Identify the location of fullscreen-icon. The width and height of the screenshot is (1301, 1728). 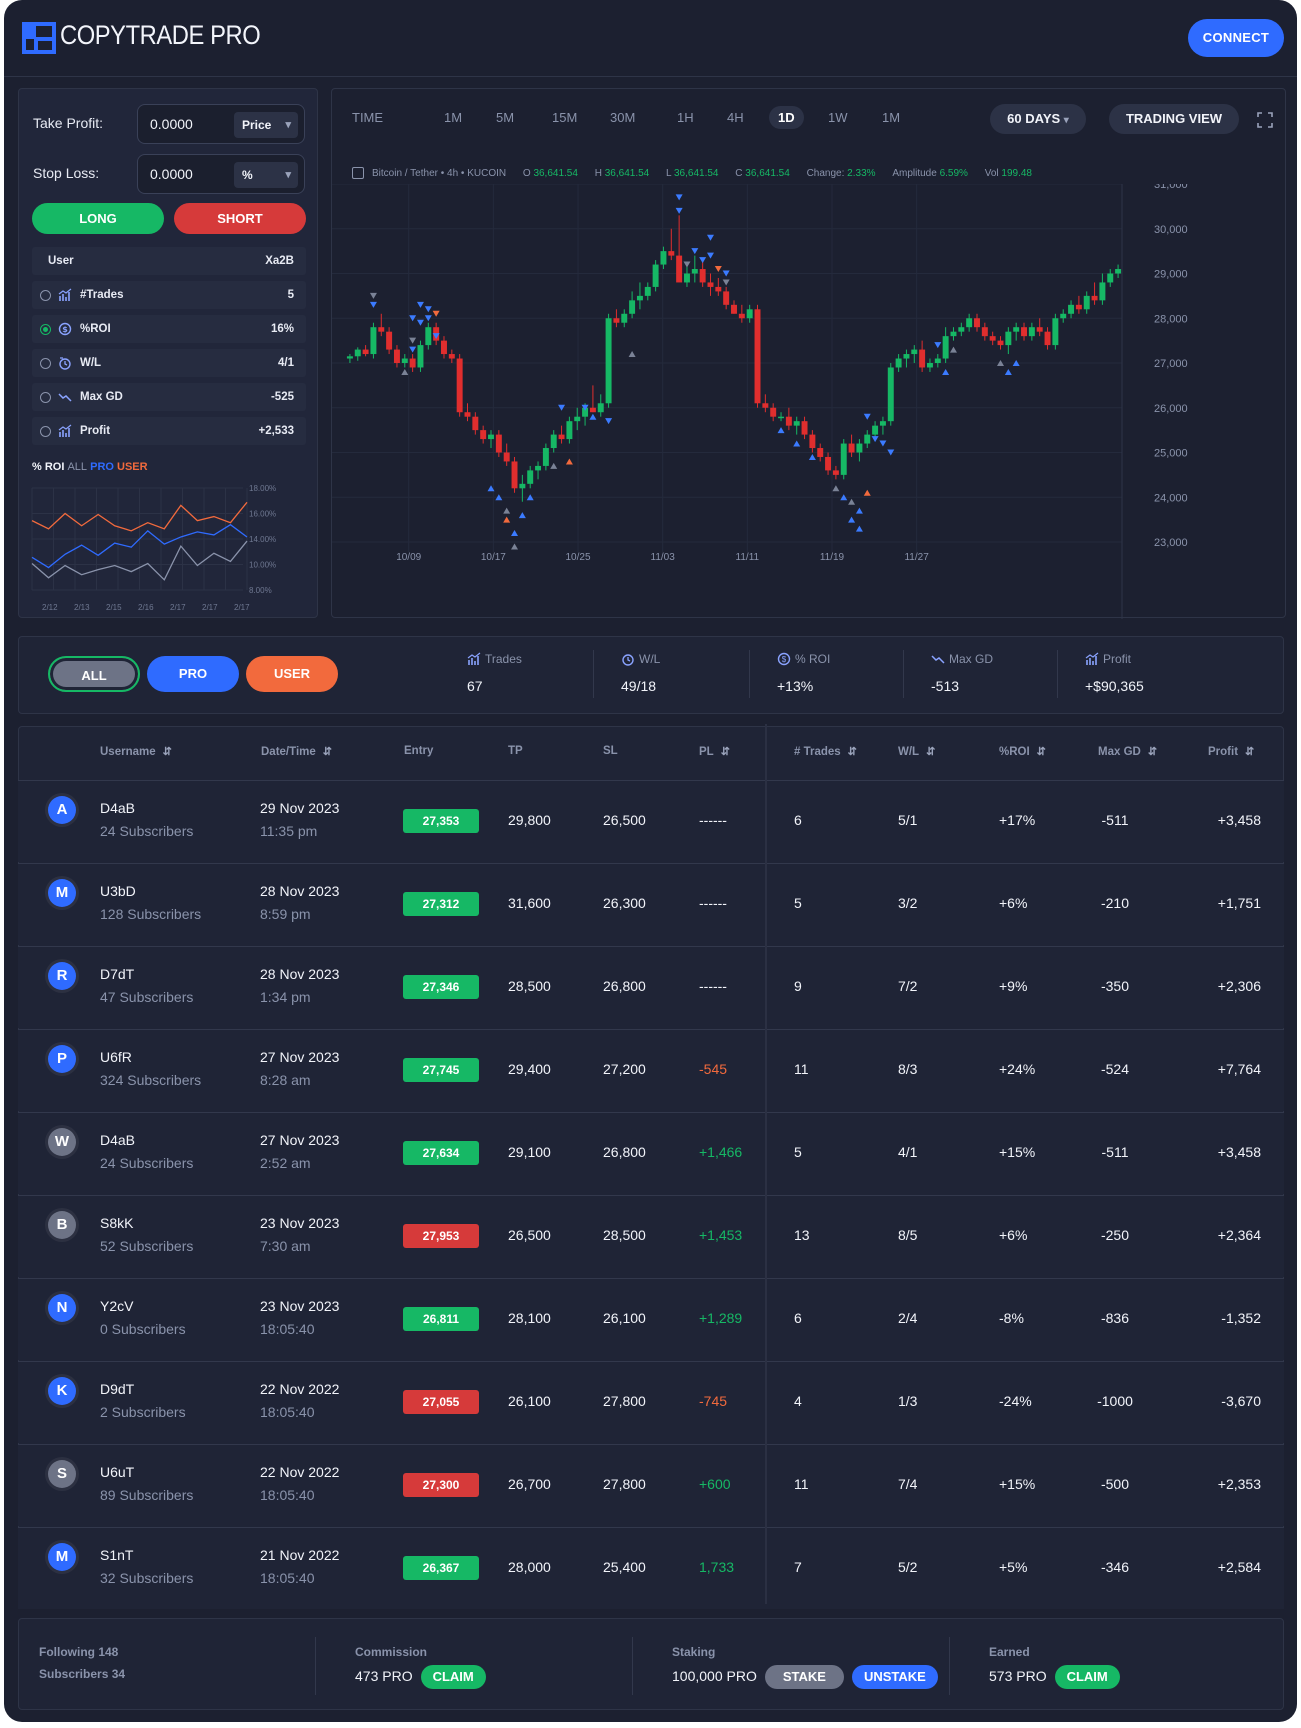
(1265, 120).